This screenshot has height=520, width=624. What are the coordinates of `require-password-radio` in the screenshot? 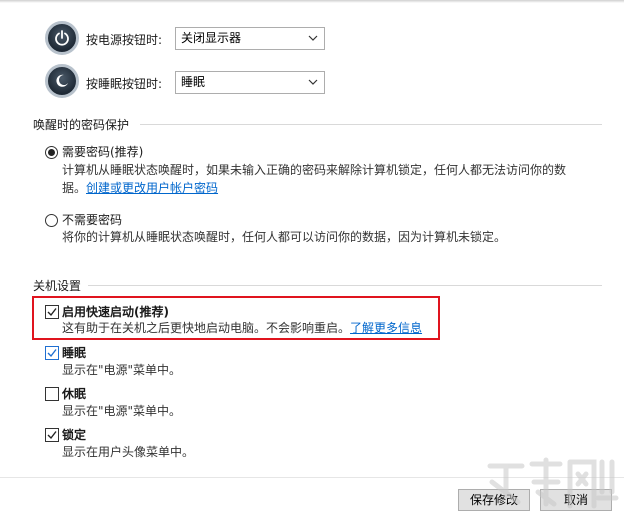 It's located at (51, 152).